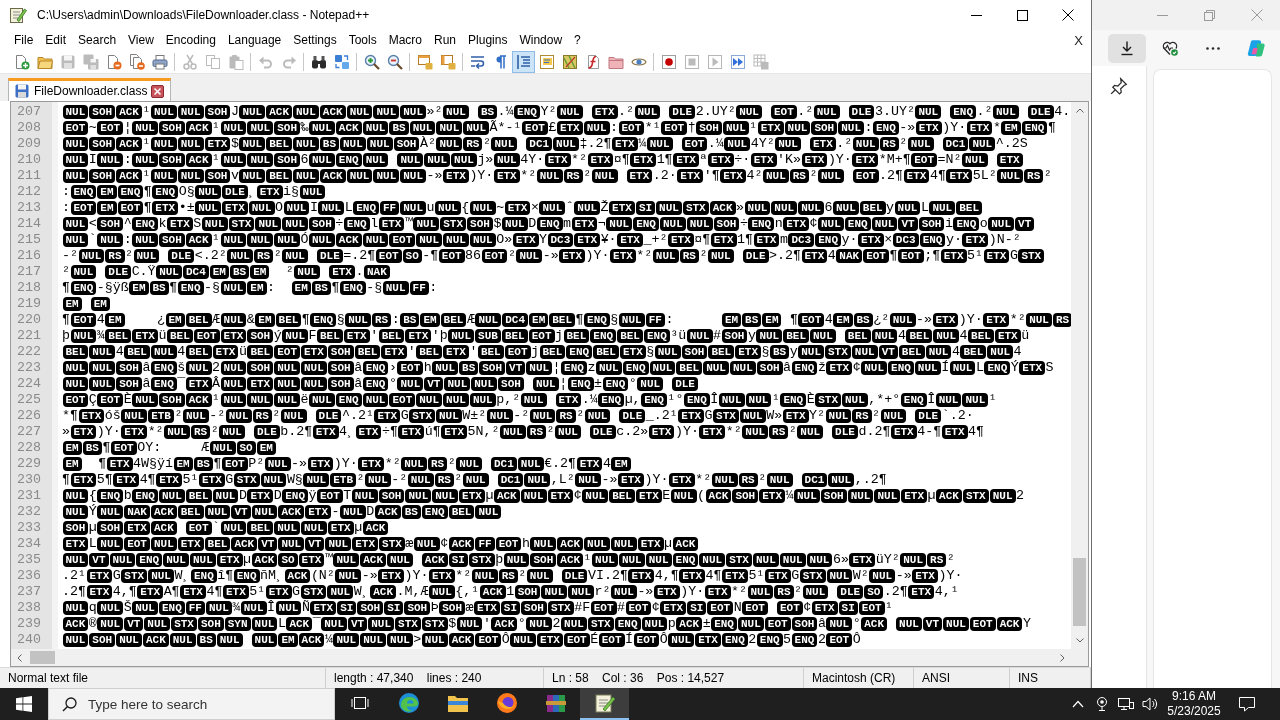 This screenshot has height=720, width=1280. What do you see at coordinates (444, 544) in the screenshot?
I see `code-text: ¢` at bounding box center [444, 544].